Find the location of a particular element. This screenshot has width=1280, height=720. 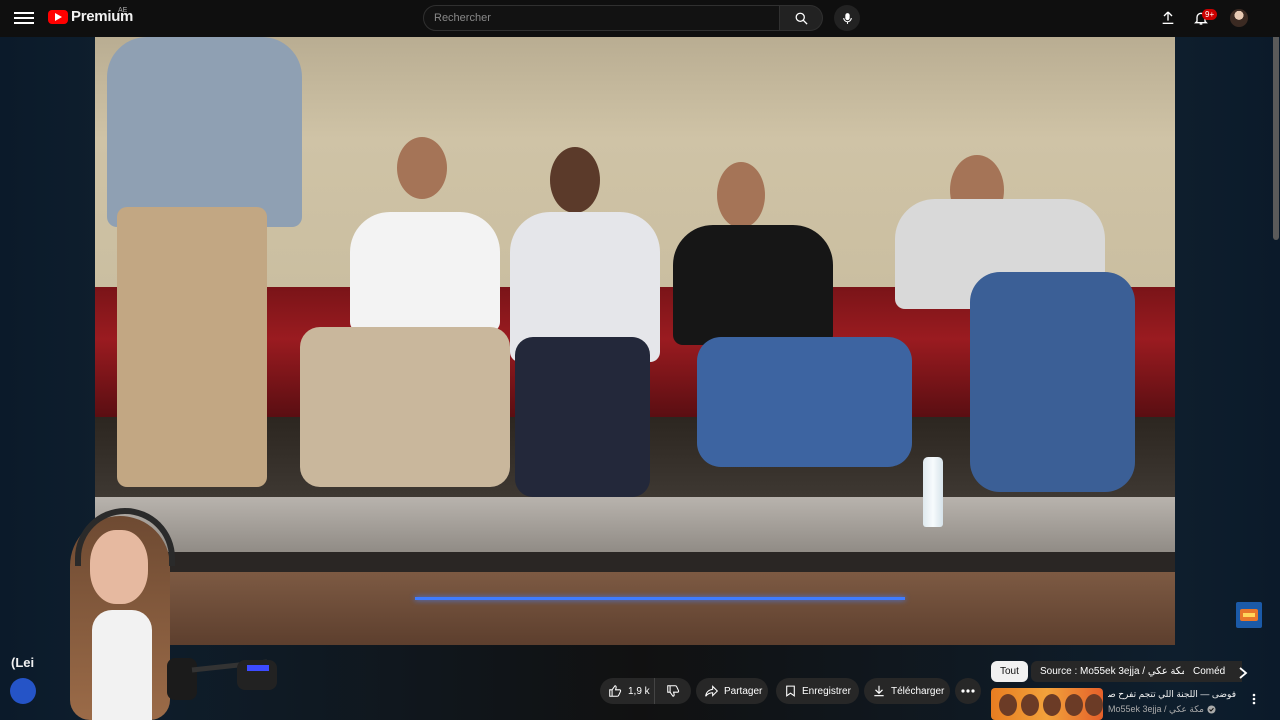

share-button: Partager is located at coordinates (732, 691).